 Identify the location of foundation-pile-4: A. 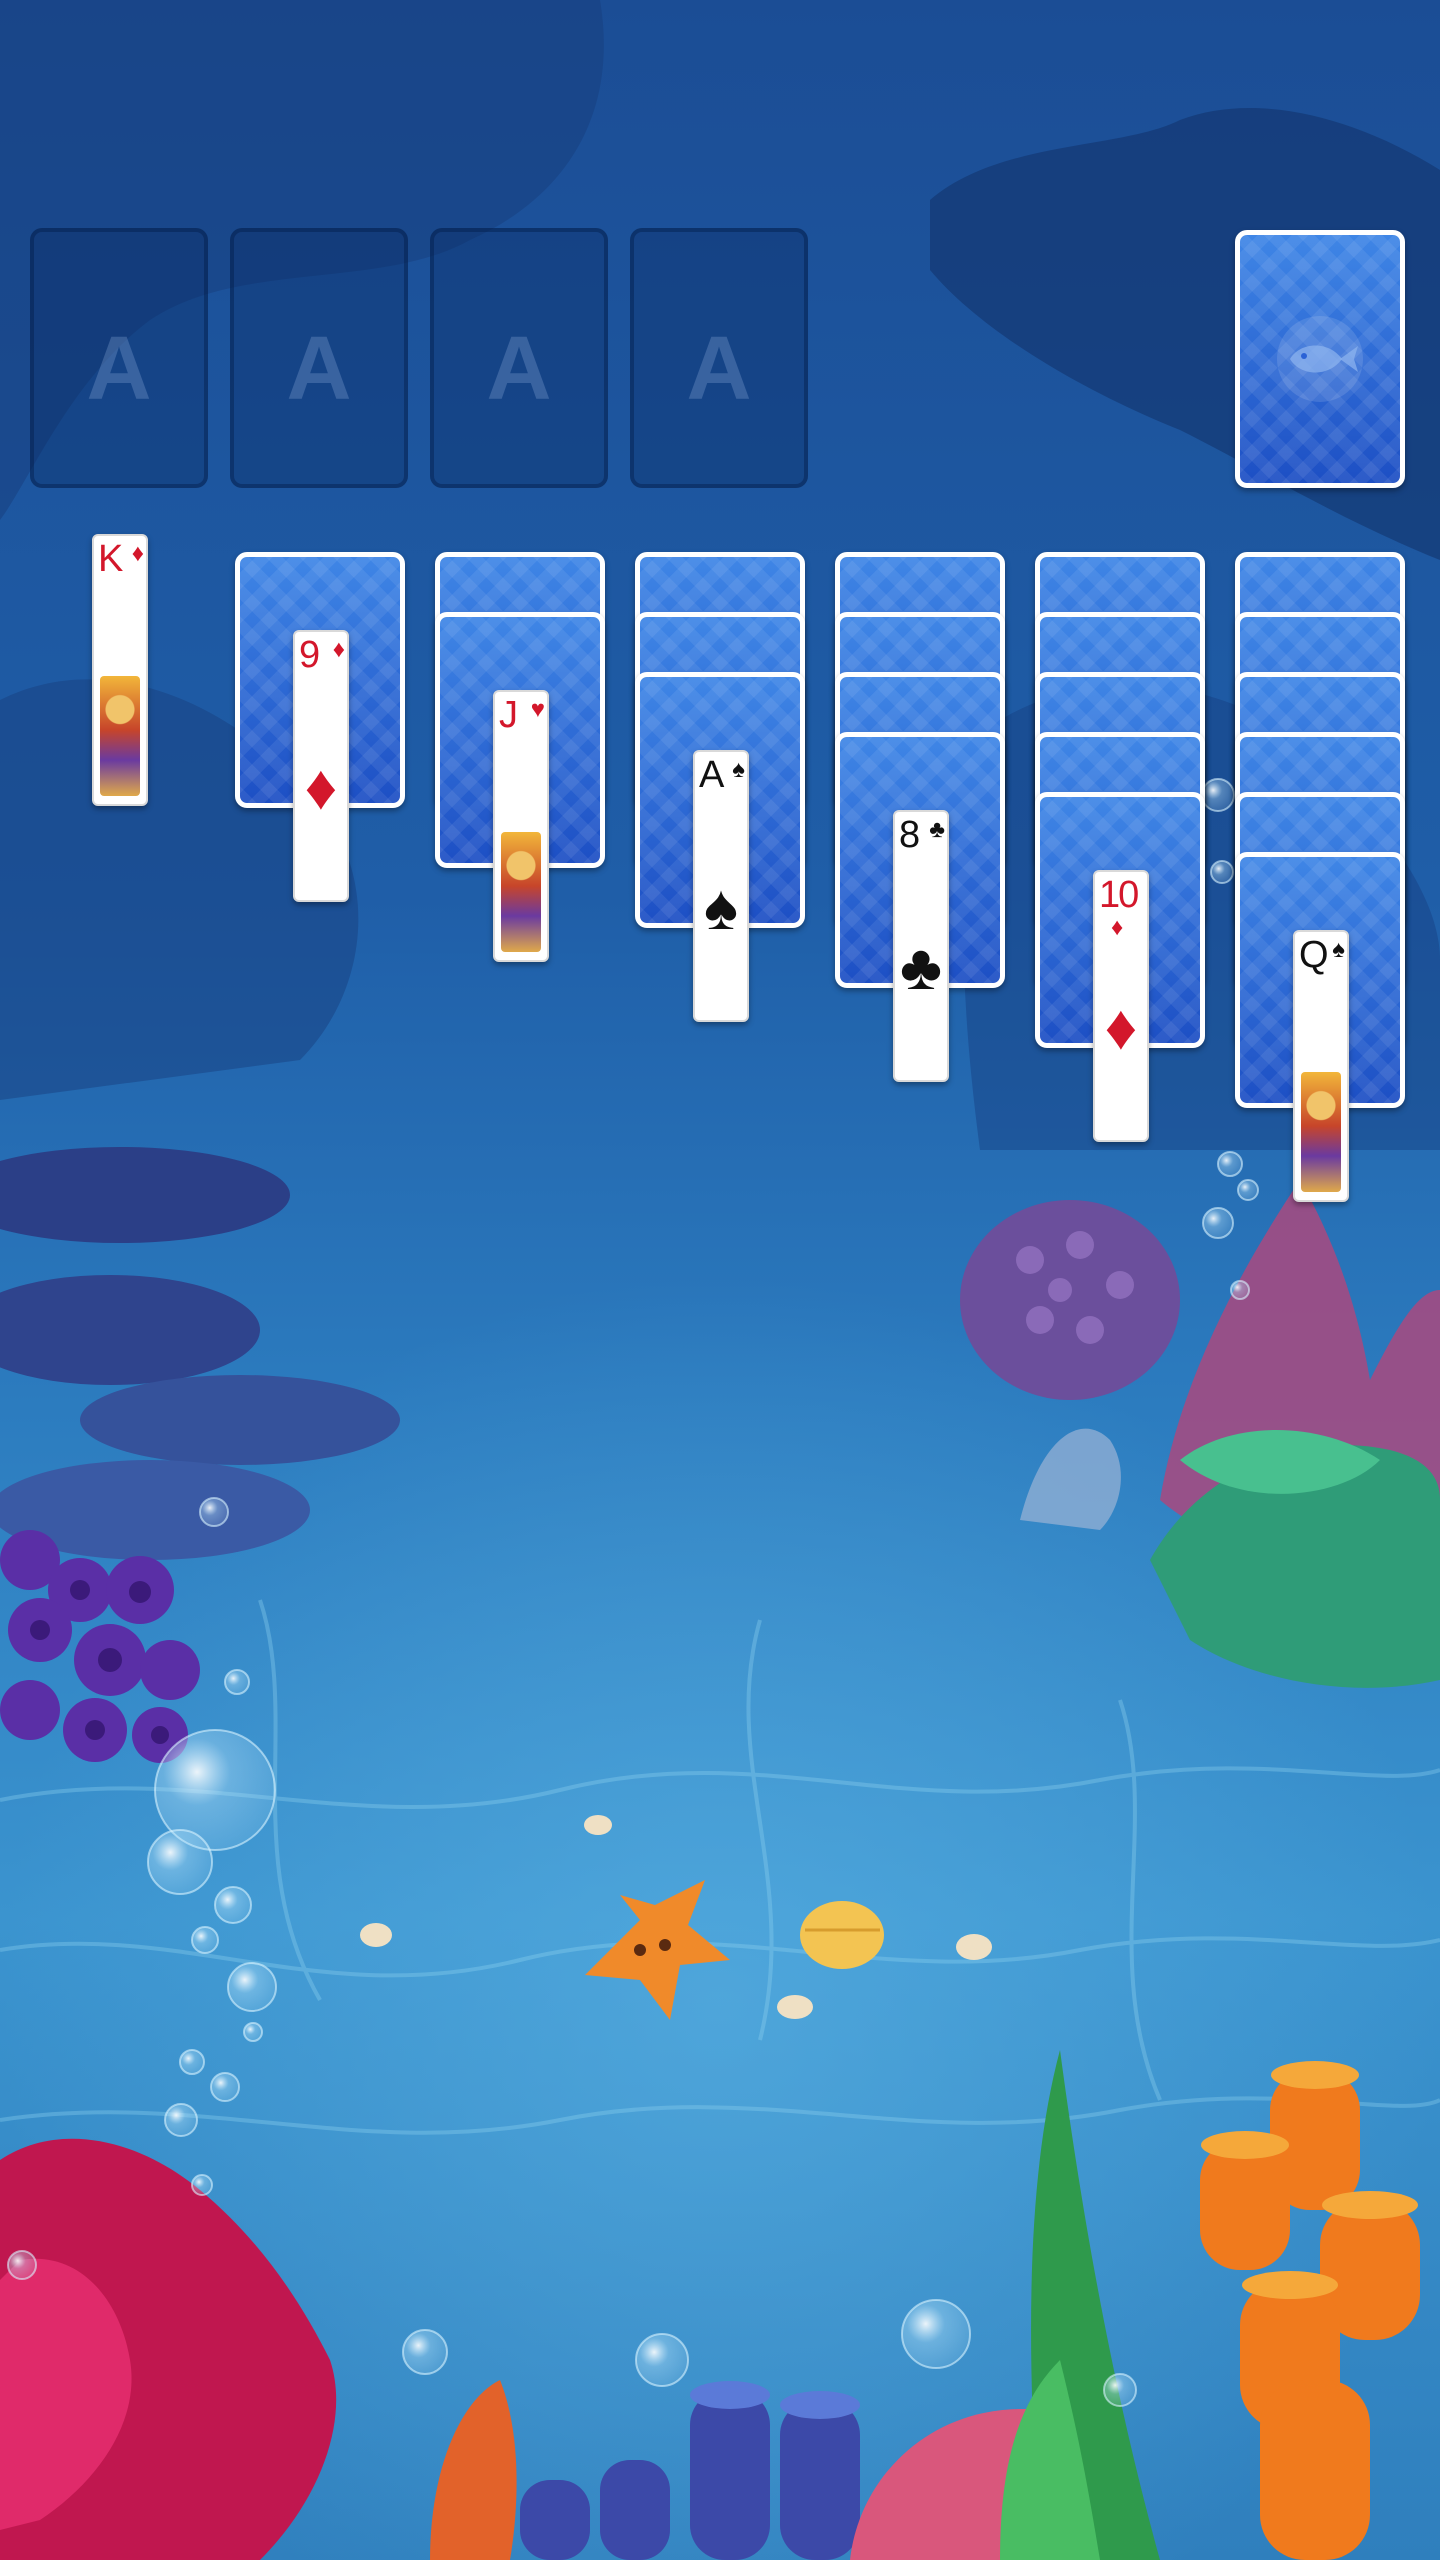
(719, 358).